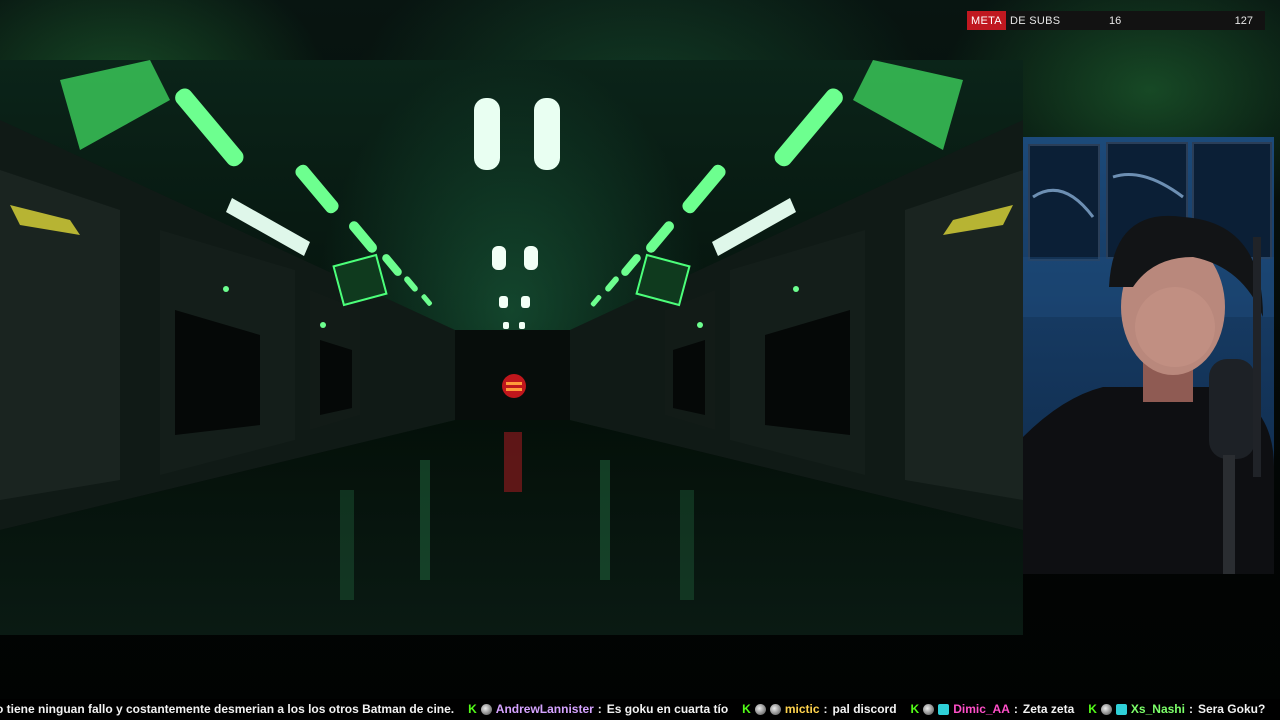 This screenshot has width=1280, height=720. I want to click on webcam-feed, so click(1148, 355).